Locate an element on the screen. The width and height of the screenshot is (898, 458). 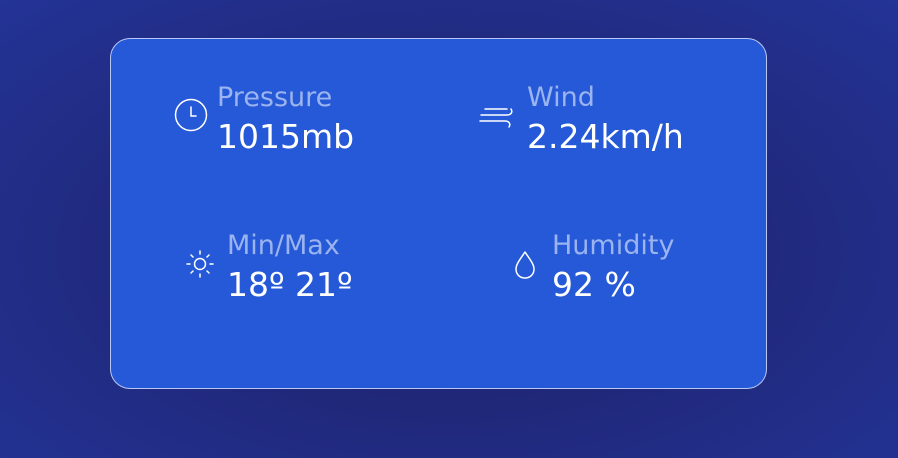
wind-value: 2.24km/h is located at coordinates (605, 136).